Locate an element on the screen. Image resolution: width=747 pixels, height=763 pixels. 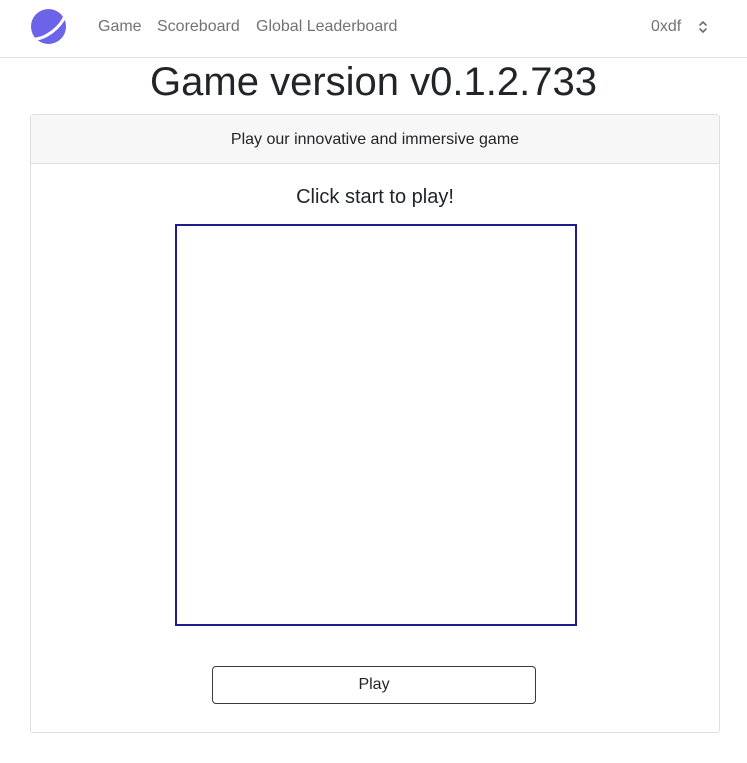
planet-logo-icon is located at coordinates (48, 26).